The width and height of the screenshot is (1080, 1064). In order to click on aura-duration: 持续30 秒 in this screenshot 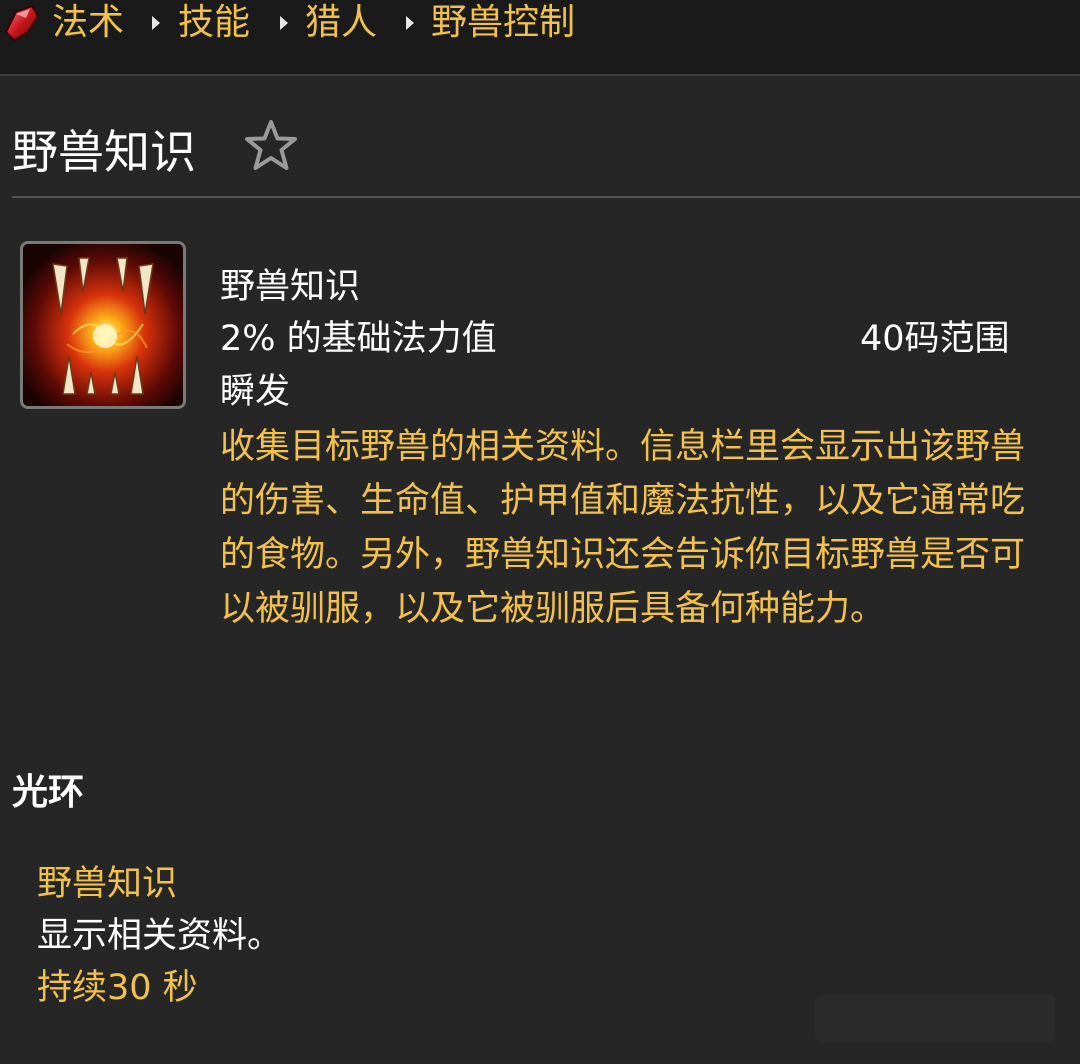, I will do `click(117, 988)`.